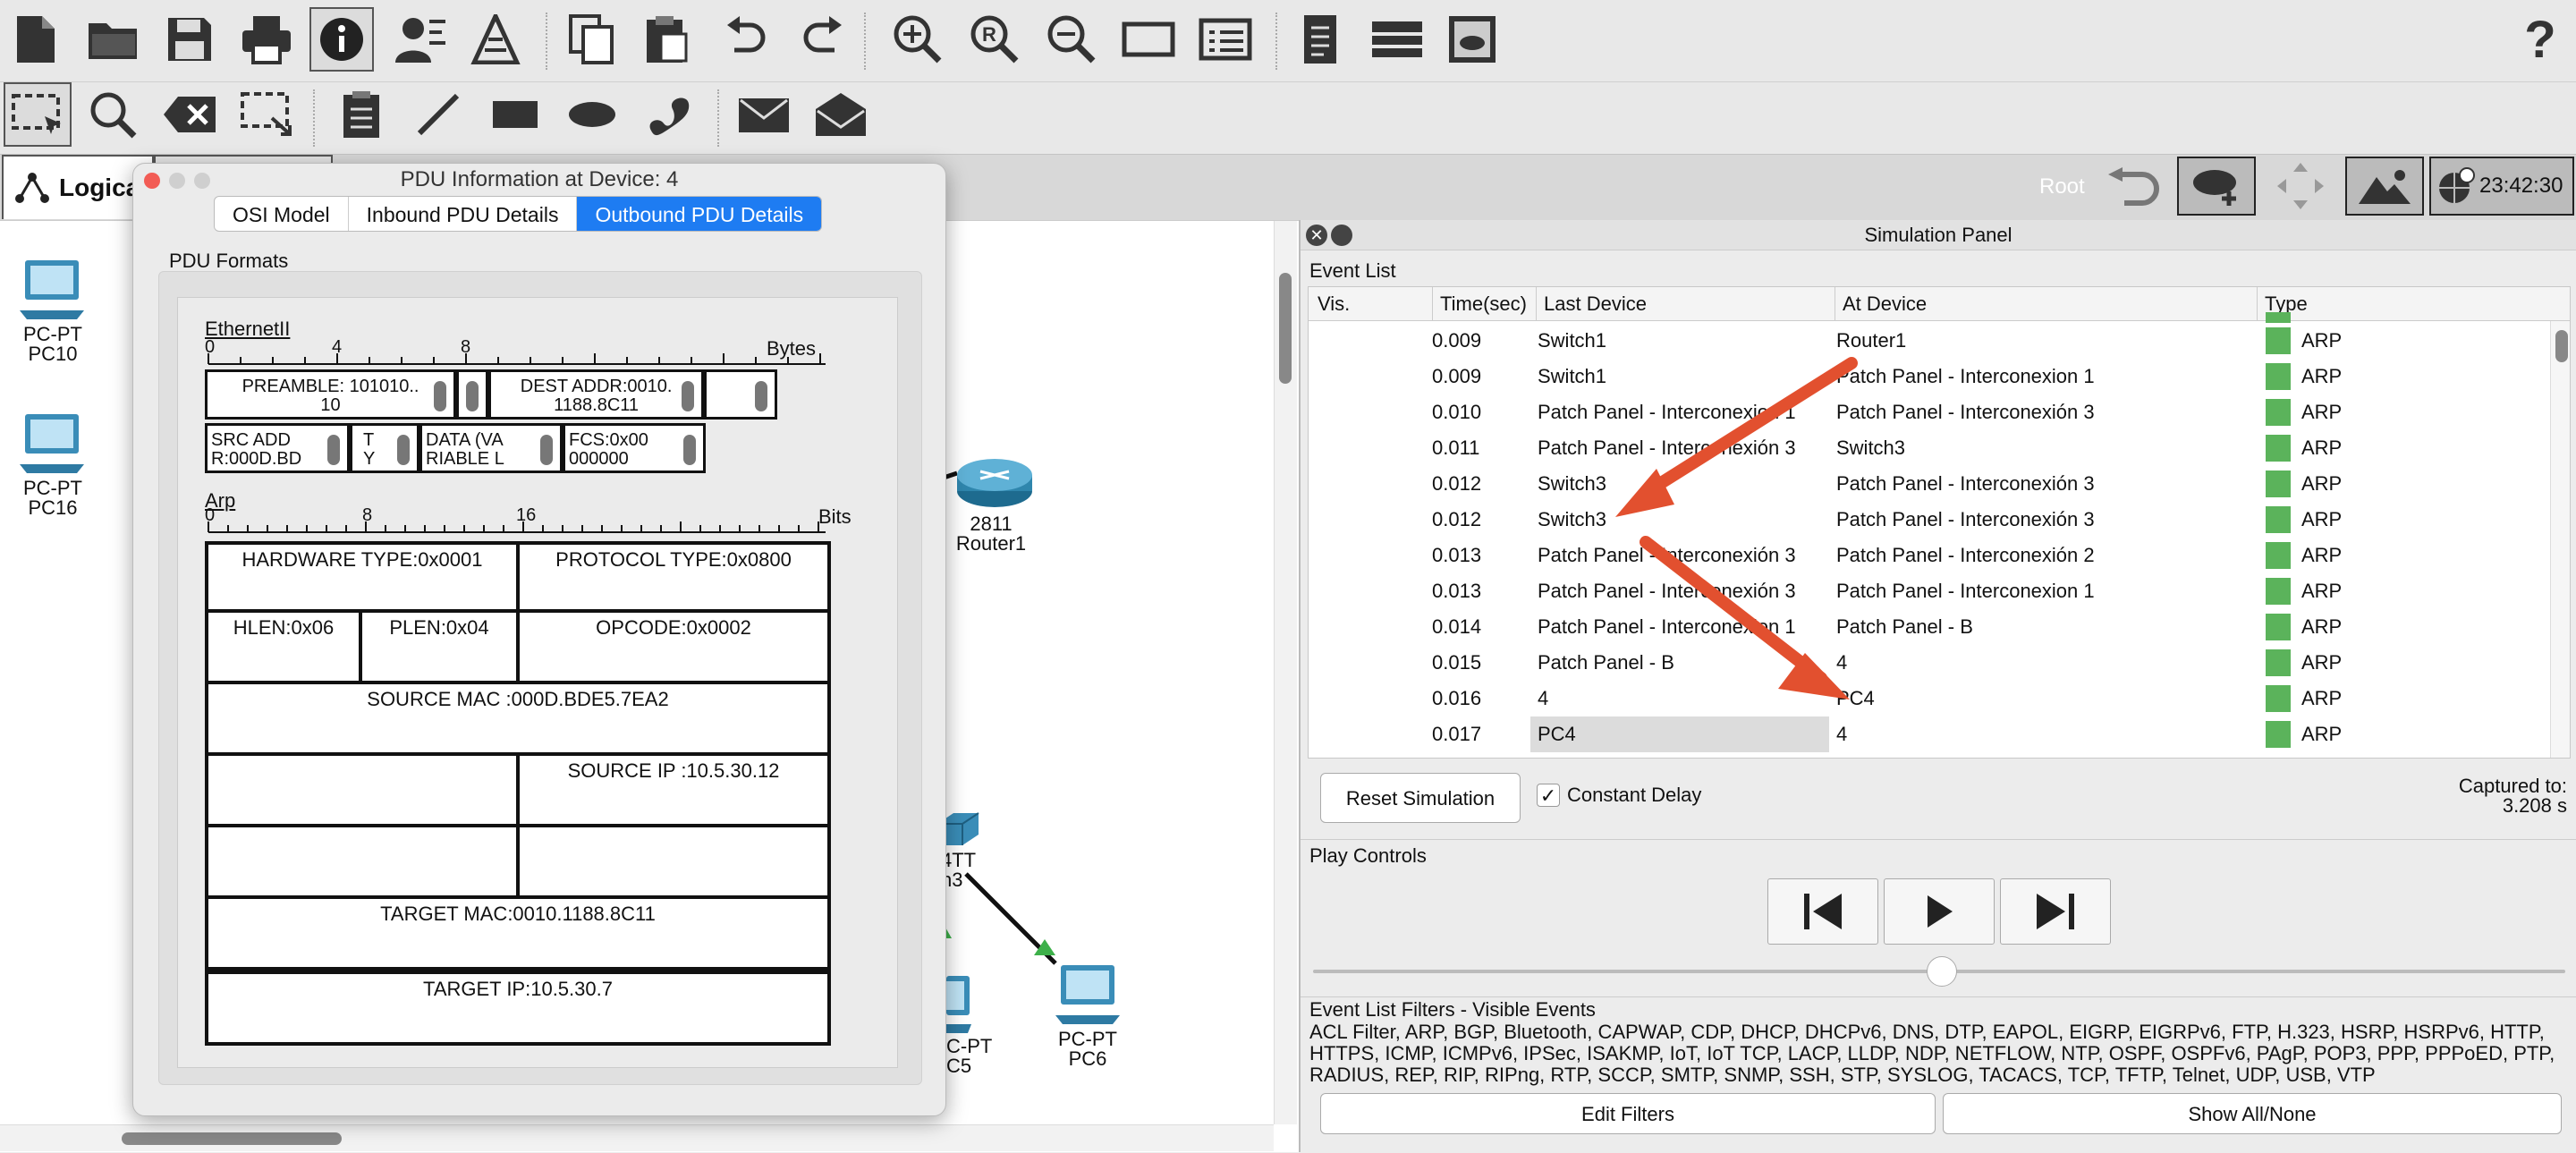 The height and width of the screenshot is (1153, 2576). I want to click on main-toolbar: R ?, so click(1288, 41).